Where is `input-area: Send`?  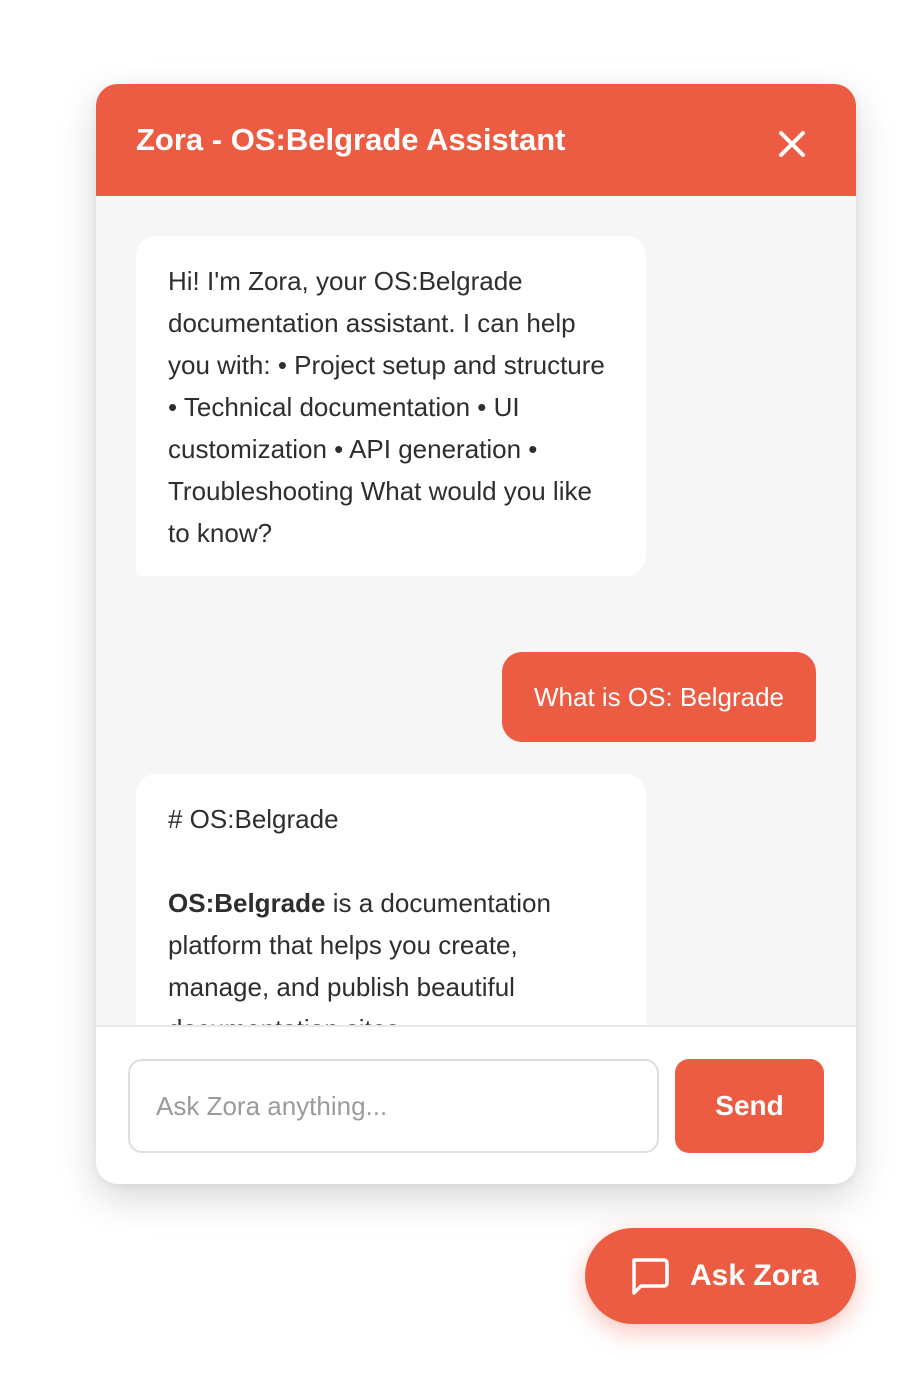
input-area: Send is located at coordinates (476, 1104).